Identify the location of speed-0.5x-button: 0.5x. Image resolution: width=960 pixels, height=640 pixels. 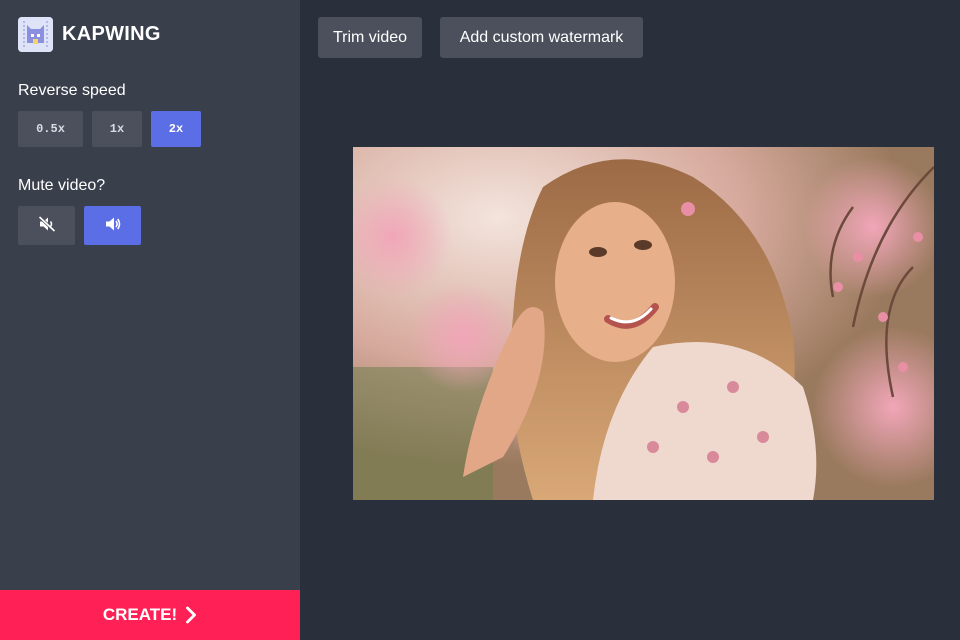
(50, 129).